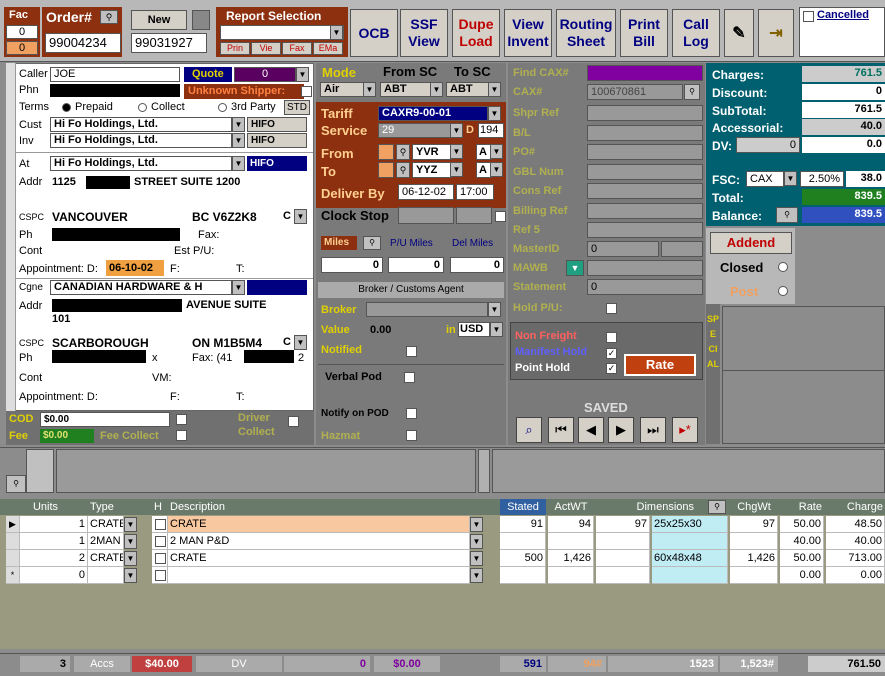  What do you see at coordinates (328, 48) in the screenshot?
I see `report-email-button: EMa` at bounding box center [328, 48].